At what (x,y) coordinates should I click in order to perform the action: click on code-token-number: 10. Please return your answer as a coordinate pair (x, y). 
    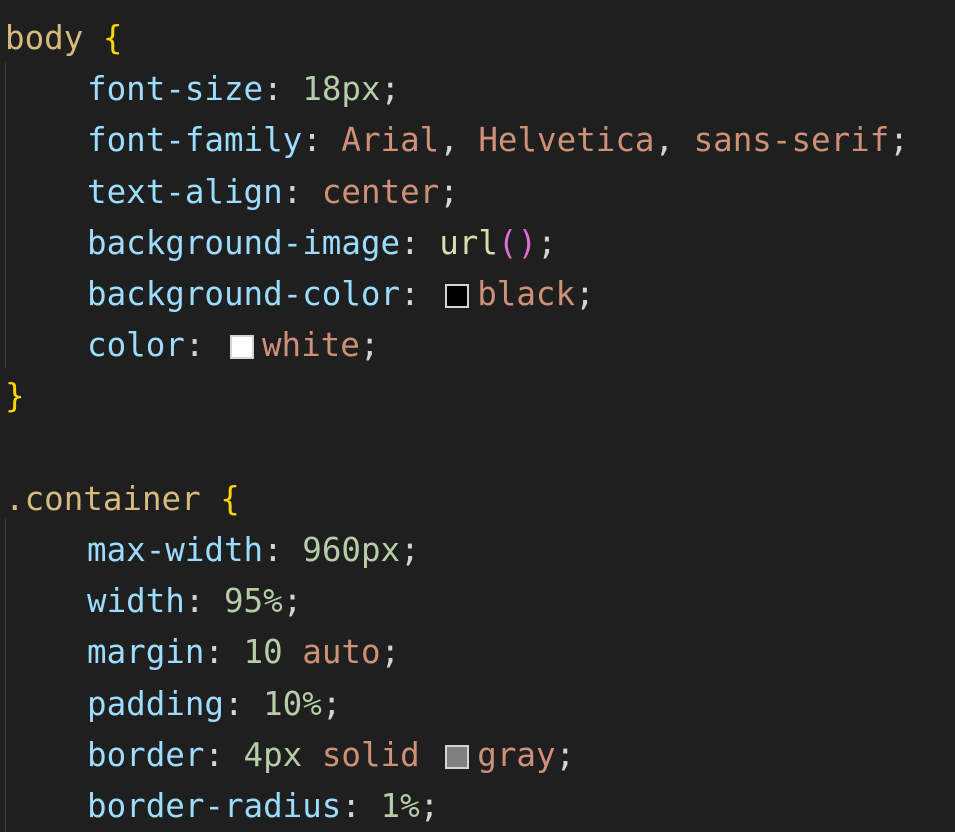
    Looking at the image, I should click on (263, 652).